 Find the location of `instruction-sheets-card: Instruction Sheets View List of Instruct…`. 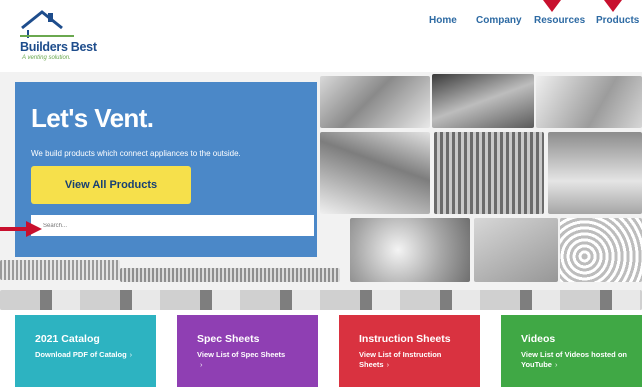

instruction-sheets-card: Instruction Sheets View List of Instruct… is located at coordinates (409, 351).